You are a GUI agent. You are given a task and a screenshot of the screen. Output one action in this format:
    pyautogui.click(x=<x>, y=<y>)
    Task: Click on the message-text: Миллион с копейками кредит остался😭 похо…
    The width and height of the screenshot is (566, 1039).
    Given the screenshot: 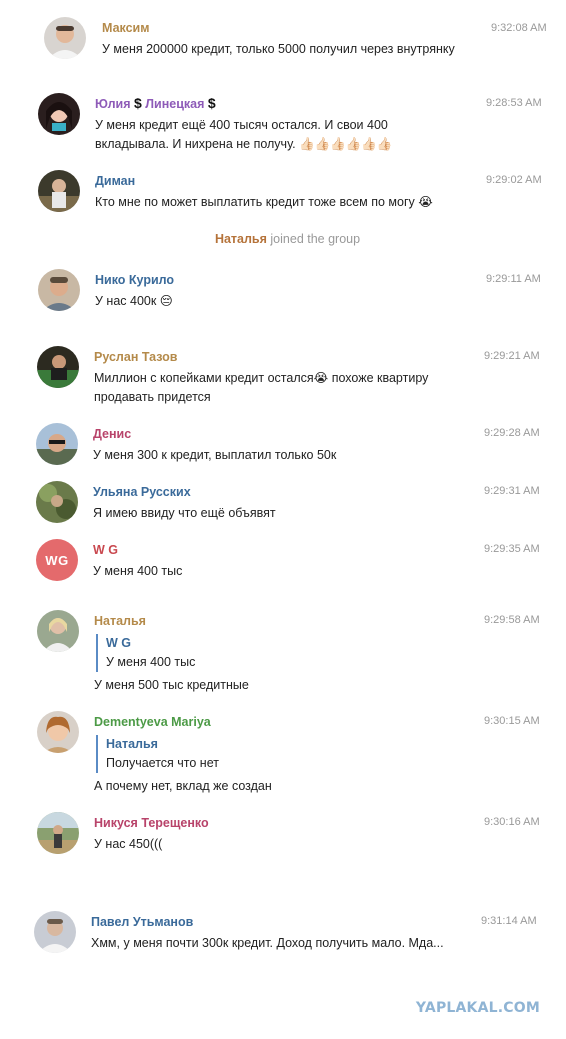 What is the action you would take?
    pyautogui.click(x=261, y=387)
    